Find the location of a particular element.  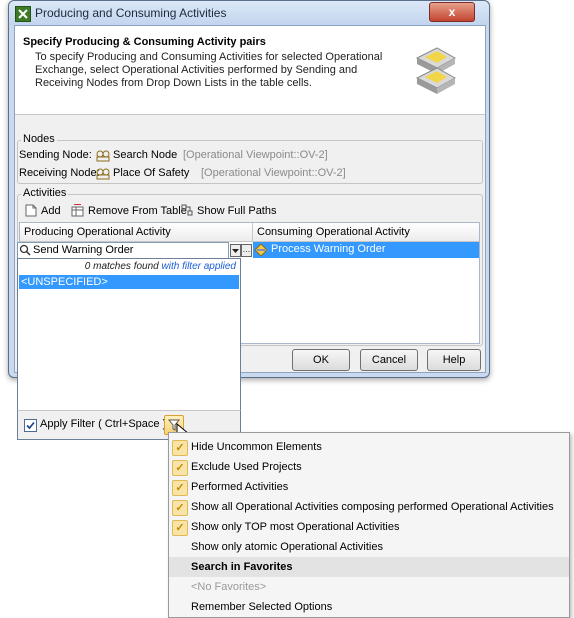

consuming-activity-value: Process Warning Order is located at coordinates (328, 249).